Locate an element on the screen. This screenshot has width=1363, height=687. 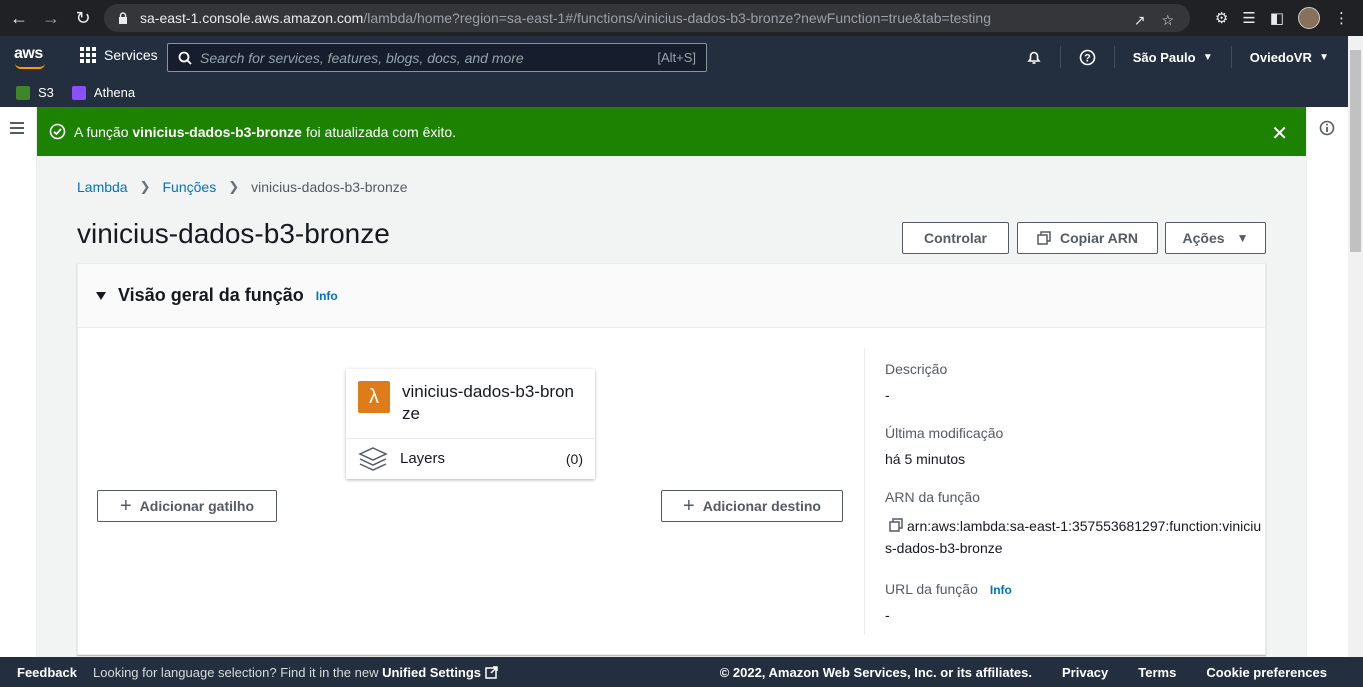
account-label: OviedoVR is located at coordinates (1280, 57).